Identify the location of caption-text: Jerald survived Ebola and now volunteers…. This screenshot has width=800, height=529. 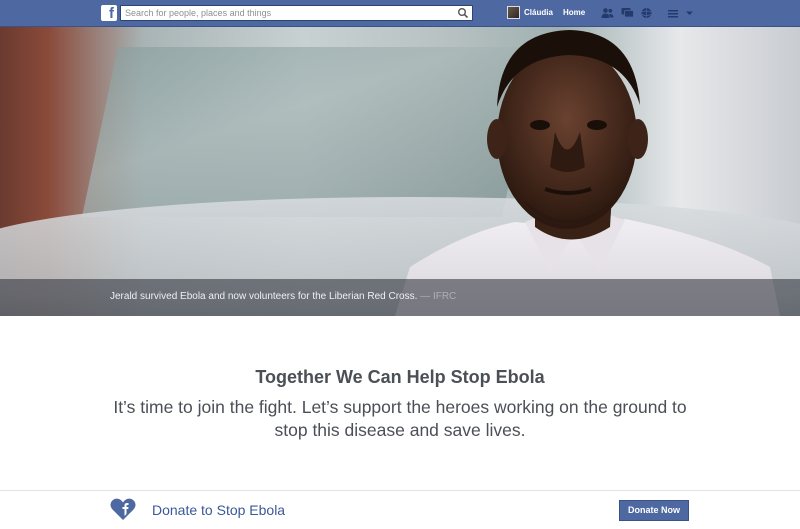
(264, 296).